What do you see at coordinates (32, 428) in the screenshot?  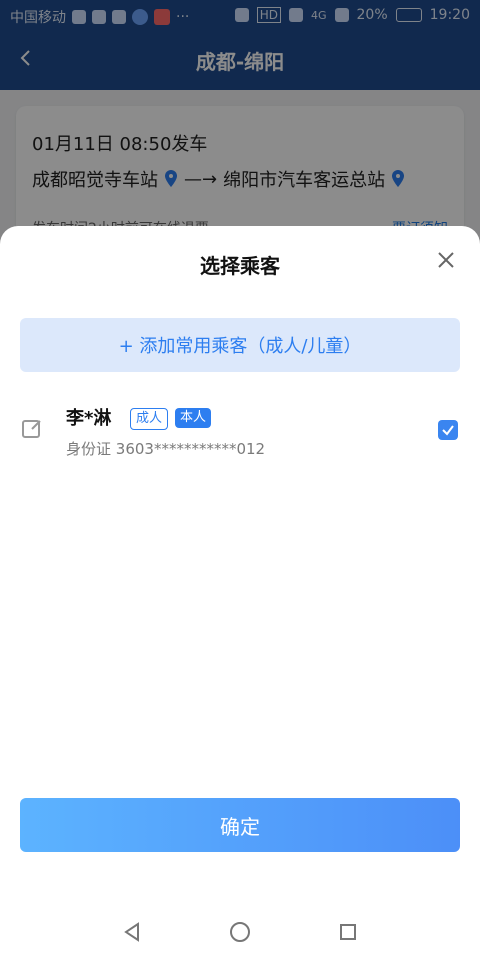 I see `edit-icon` at bounding box center [32, 428].